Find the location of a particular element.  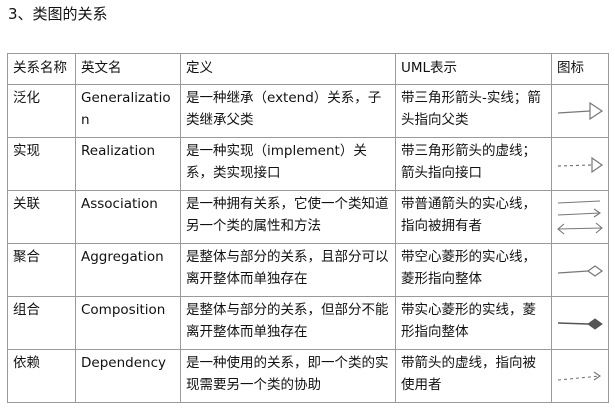

dashed-line-hollow-triangle-icon is located at coordinates (580, 165).